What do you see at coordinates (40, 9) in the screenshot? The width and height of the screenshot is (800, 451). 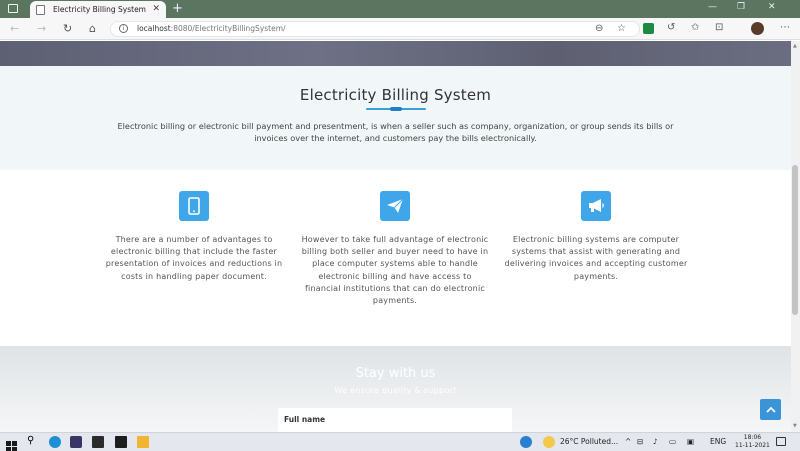 I see `page-favicon-icon` at bounding box center [40, 9].